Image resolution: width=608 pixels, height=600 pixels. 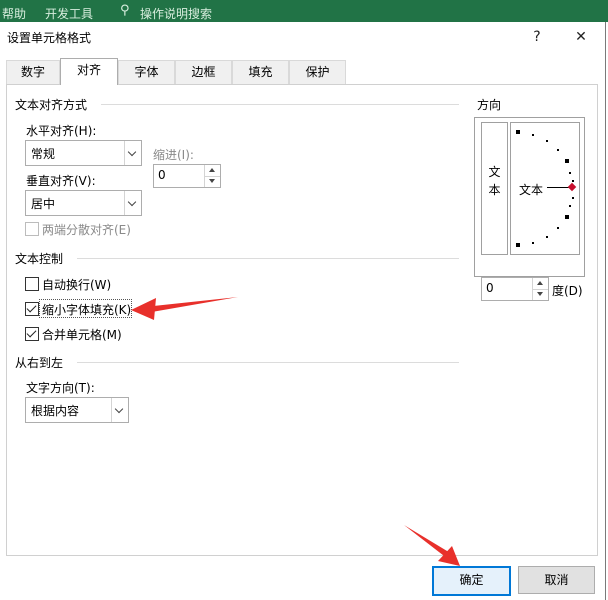 I want to click on tab-protection: 保护, so click(x=317, y=72).